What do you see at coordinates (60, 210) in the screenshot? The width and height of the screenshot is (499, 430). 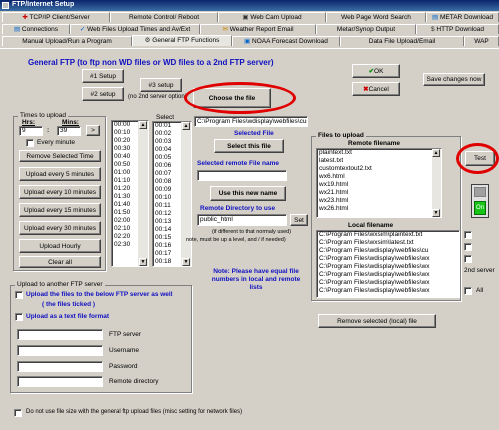 I see `upload-every-15-button: Upload every 15 minutes` at bounding box center [60, 210].